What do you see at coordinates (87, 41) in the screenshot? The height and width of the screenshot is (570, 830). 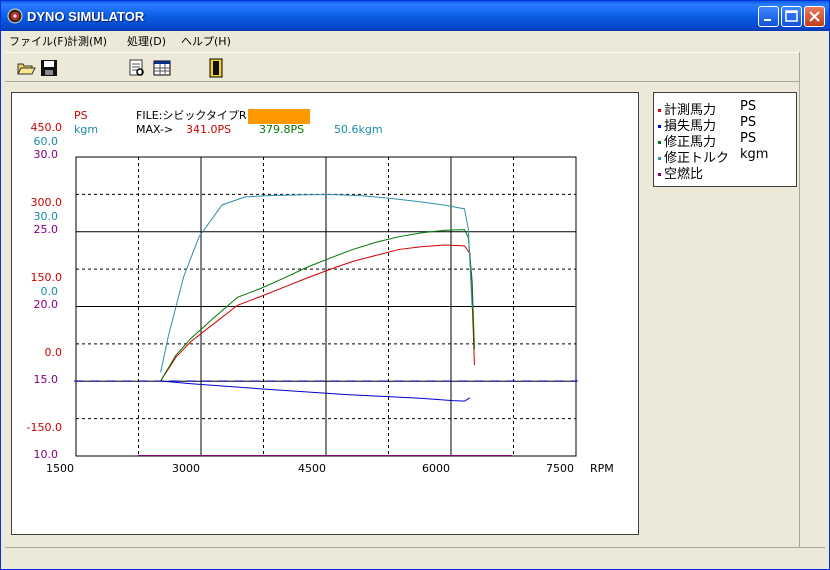 I see `menu-measure: 計測(M)` at bounding box center [87, 41].